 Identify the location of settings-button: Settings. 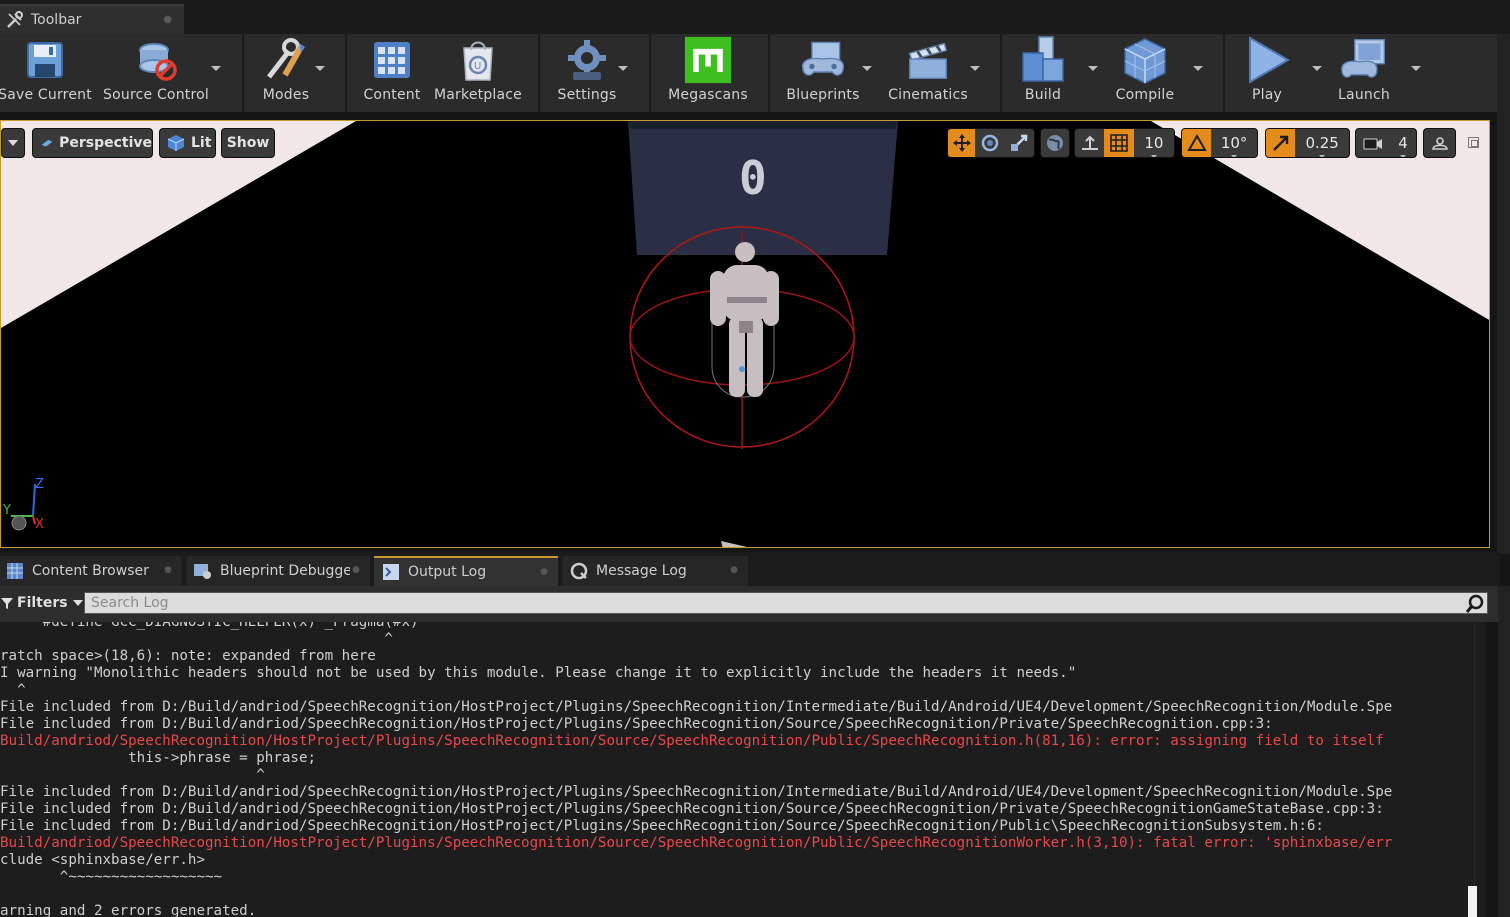
(587, 73).